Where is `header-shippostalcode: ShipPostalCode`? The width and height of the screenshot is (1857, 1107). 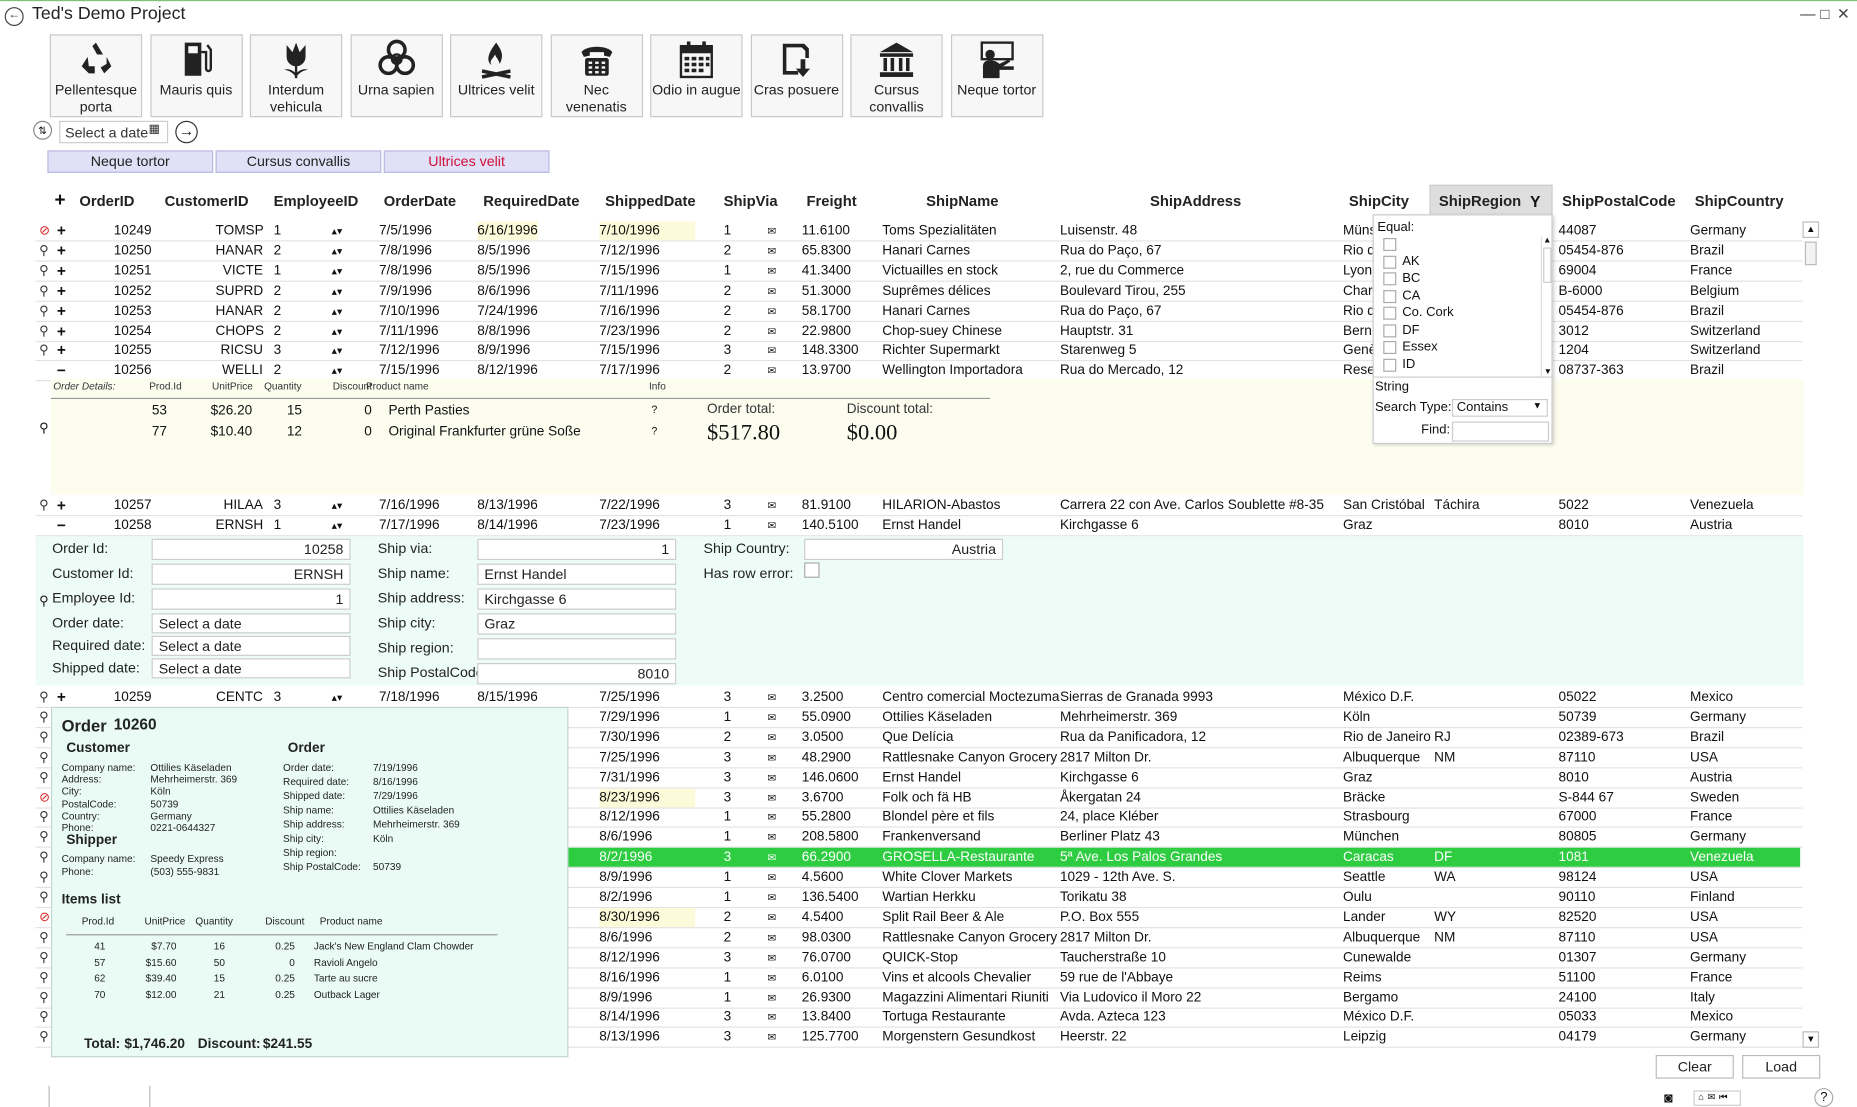 header-shippostalcode: ShipPostalCode is located at coordinates (1619, 203).